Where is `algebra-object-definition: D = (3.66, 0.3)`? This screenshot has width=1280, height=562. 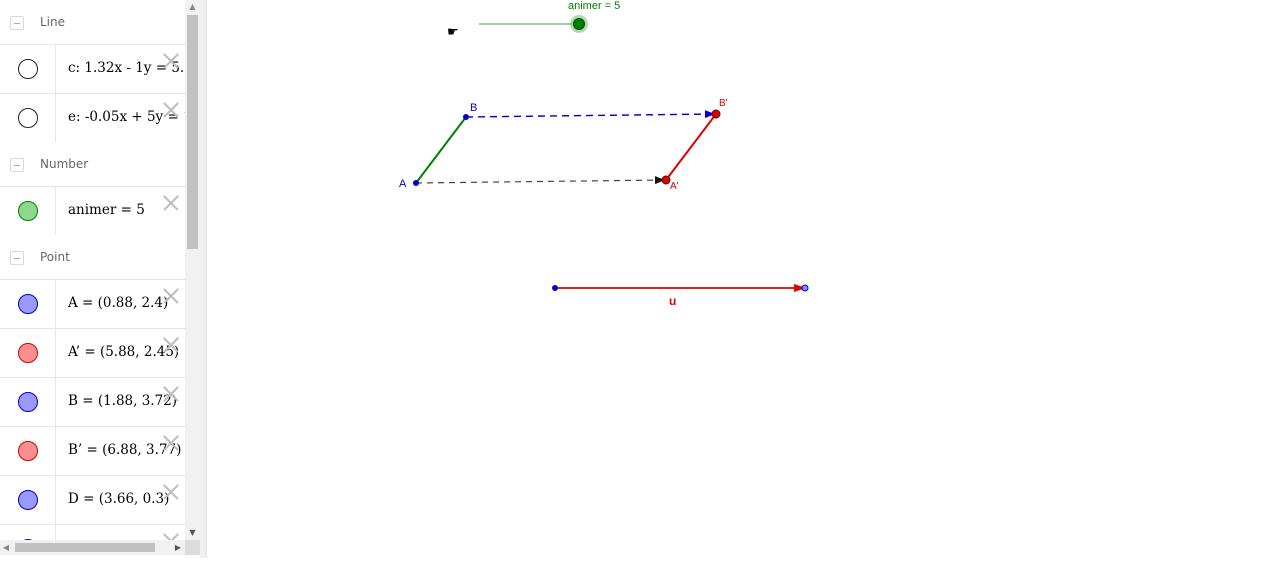
algebra-object-definition: D = (3.66, 0.3) is located at coordinates (118, 499).